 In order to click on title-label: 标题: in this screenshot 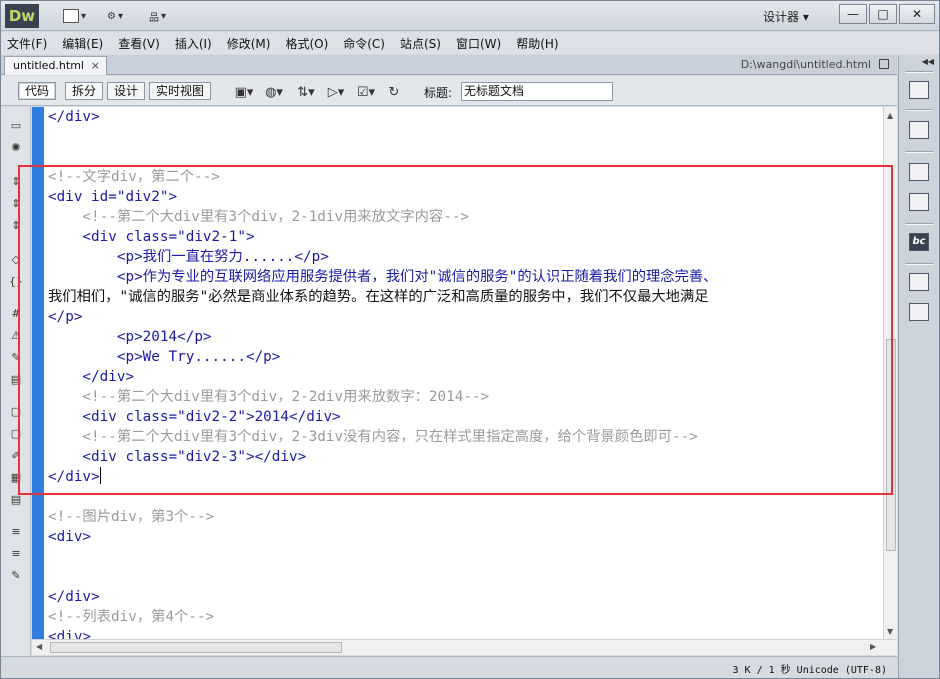, I will do `click(438, 93)`.